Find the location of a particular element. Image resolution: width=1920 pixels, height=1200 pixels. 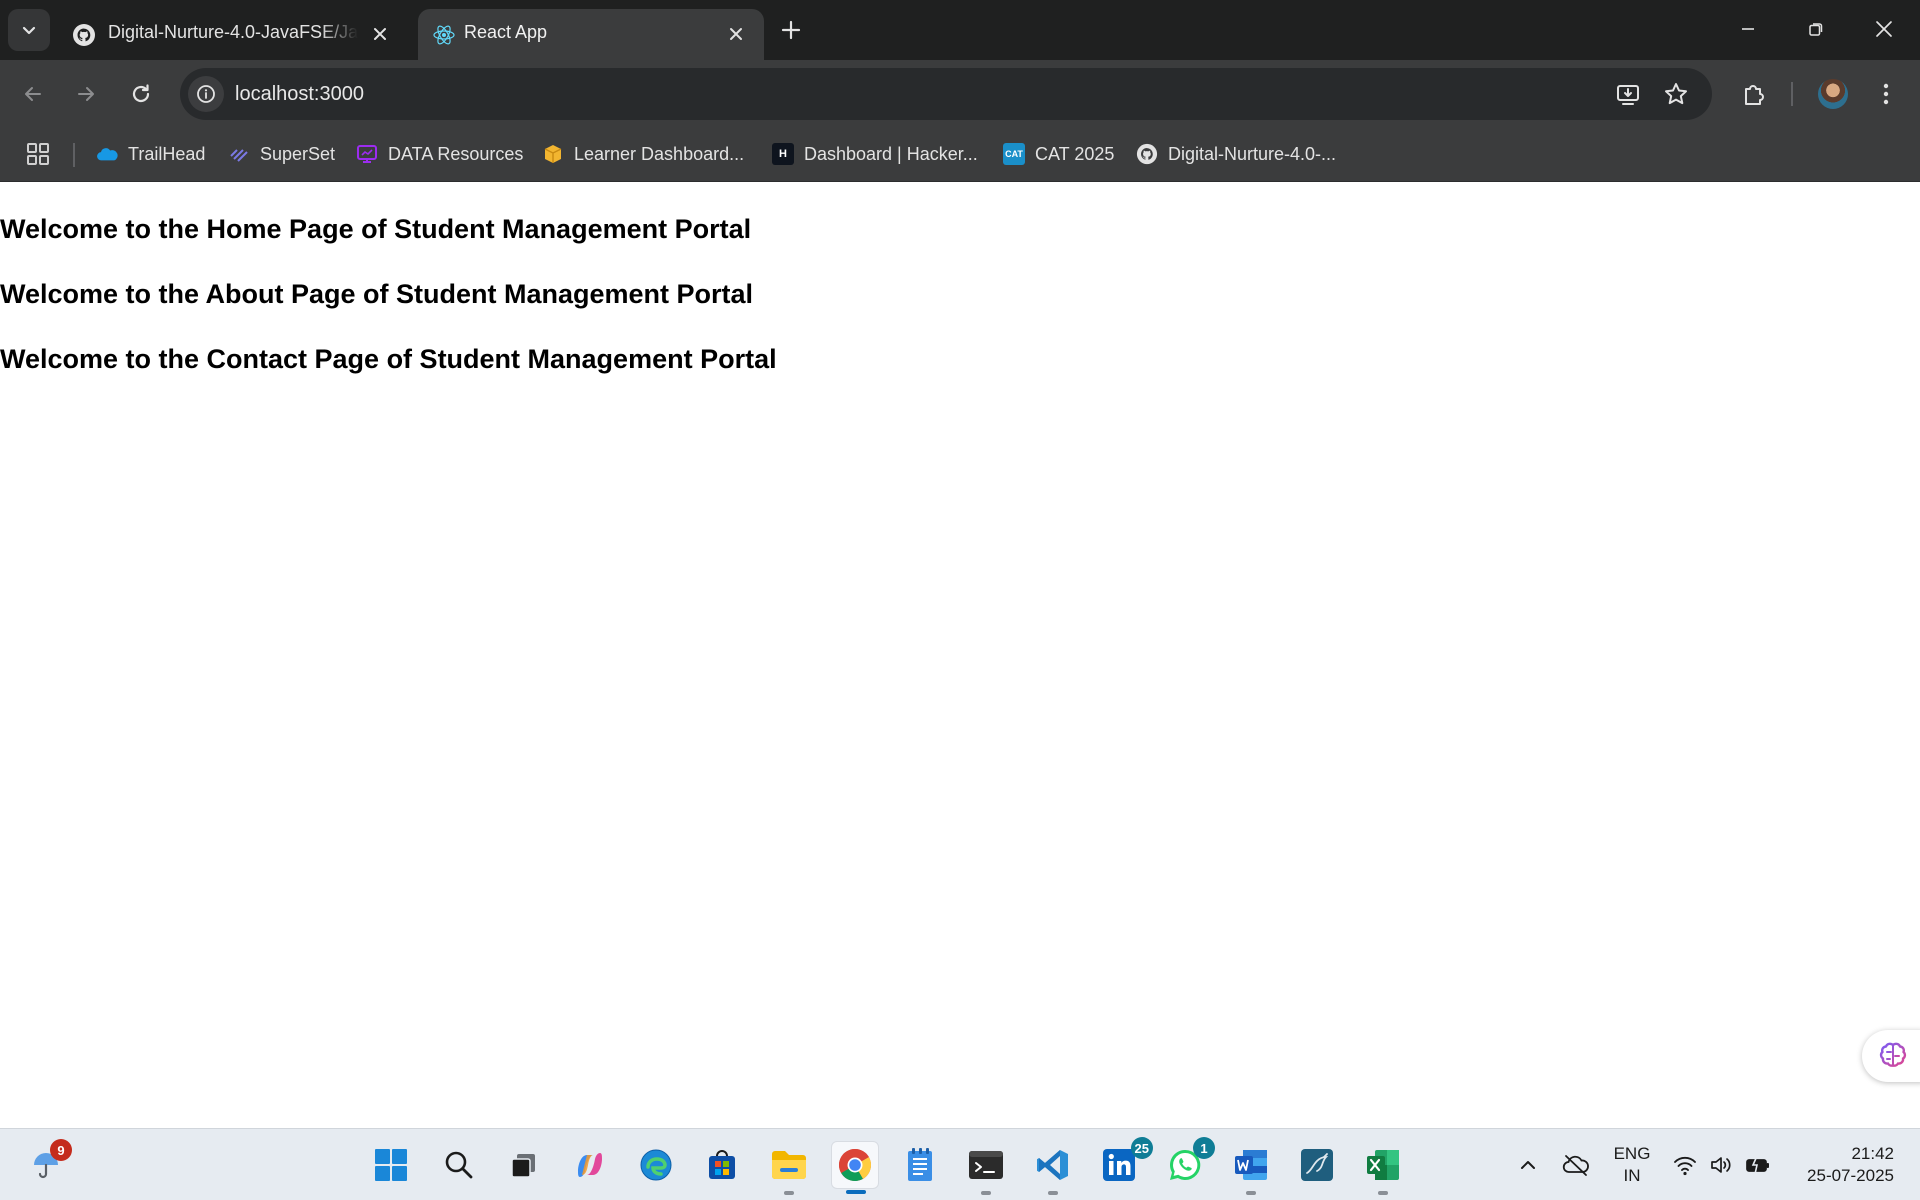

mysql-workbench-icon is located at coordinates (1317, 1165).